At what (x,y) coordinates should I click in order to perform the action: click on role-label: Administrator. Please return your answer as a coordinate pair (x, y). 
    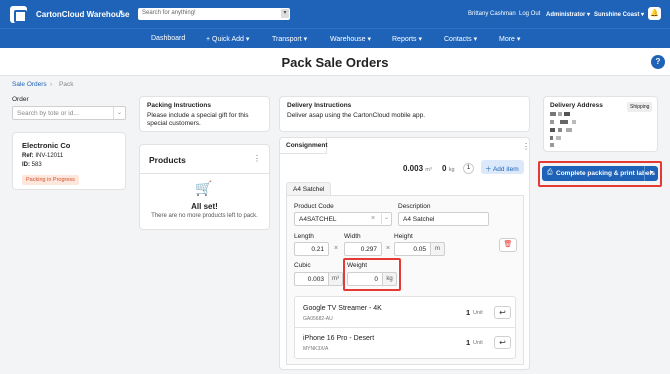
    Looking at the image, I should click on (566, 15).